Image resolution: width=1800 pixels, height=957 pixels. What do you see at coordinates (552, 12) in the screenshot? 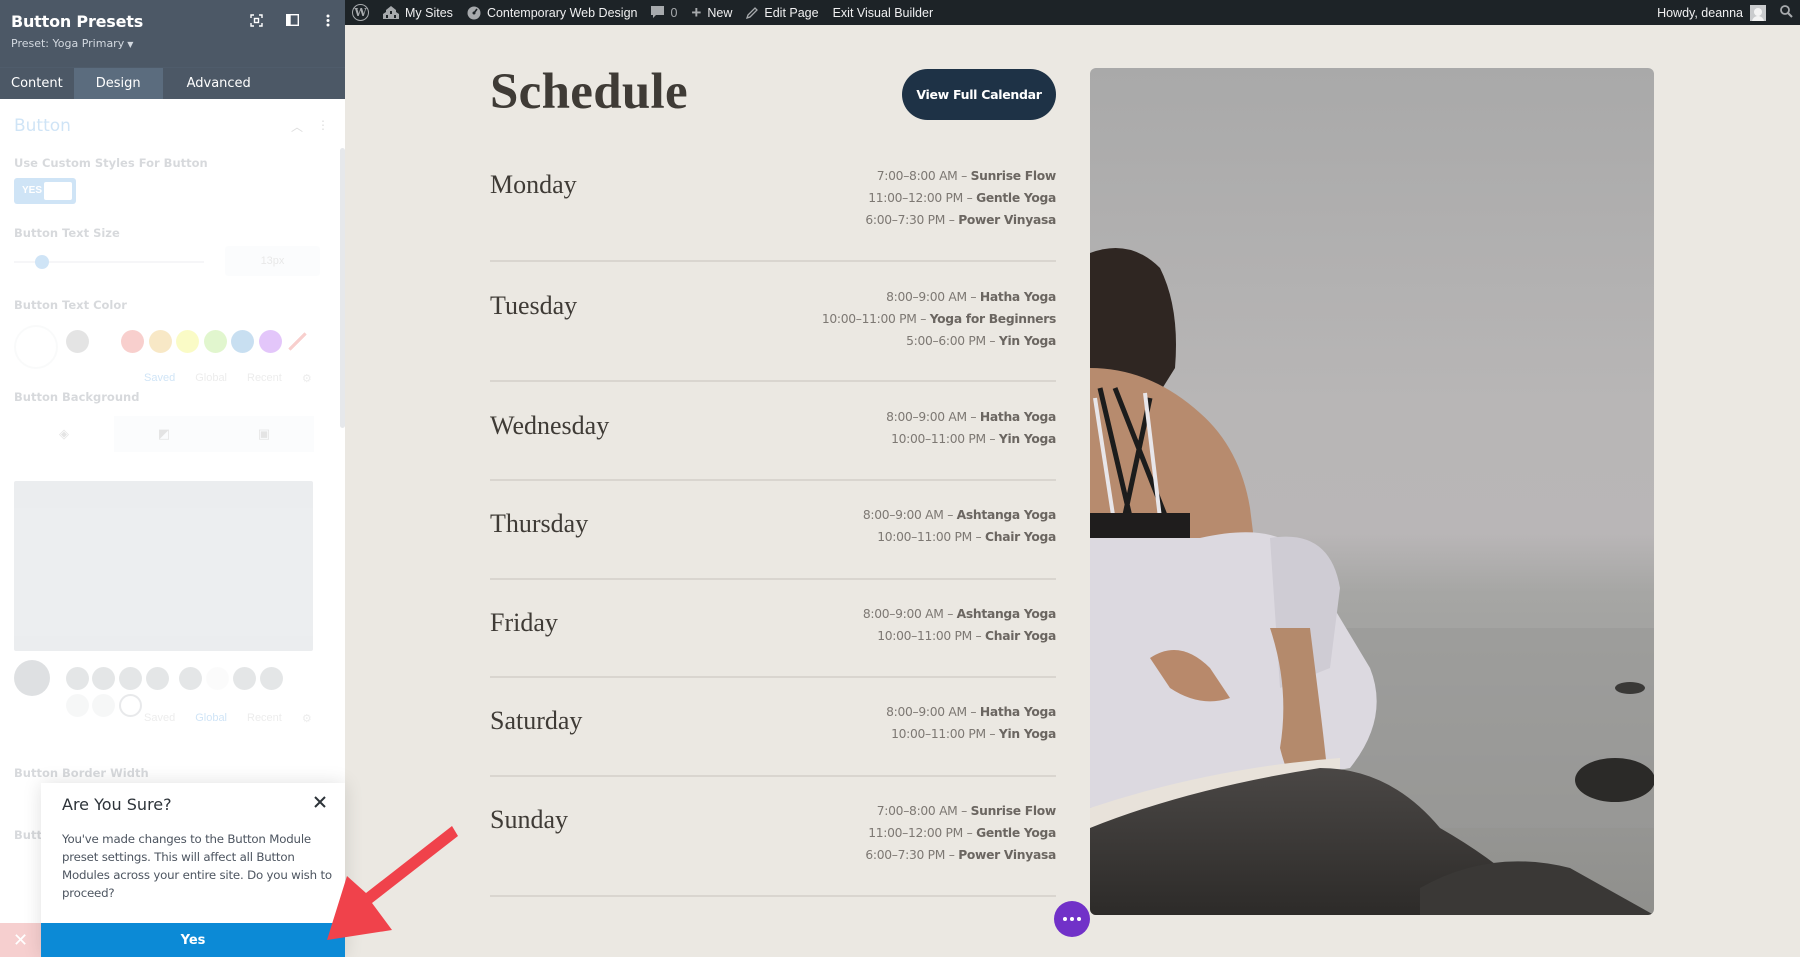
I see `site-name-link: Contemporary Web Design` at bounding box center [552, 12].